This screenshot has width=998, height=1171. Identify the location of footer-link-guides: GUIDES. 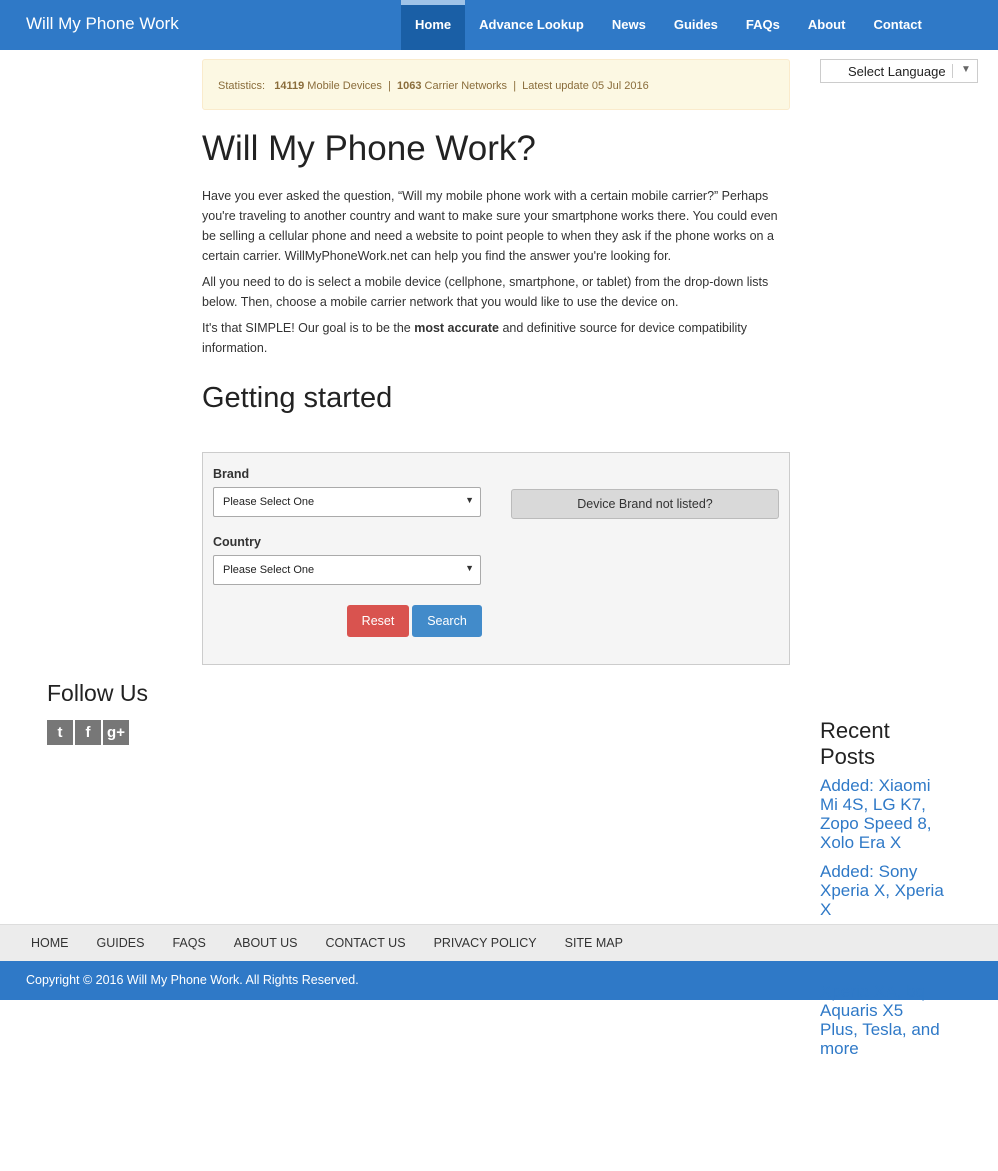
(121, 943).